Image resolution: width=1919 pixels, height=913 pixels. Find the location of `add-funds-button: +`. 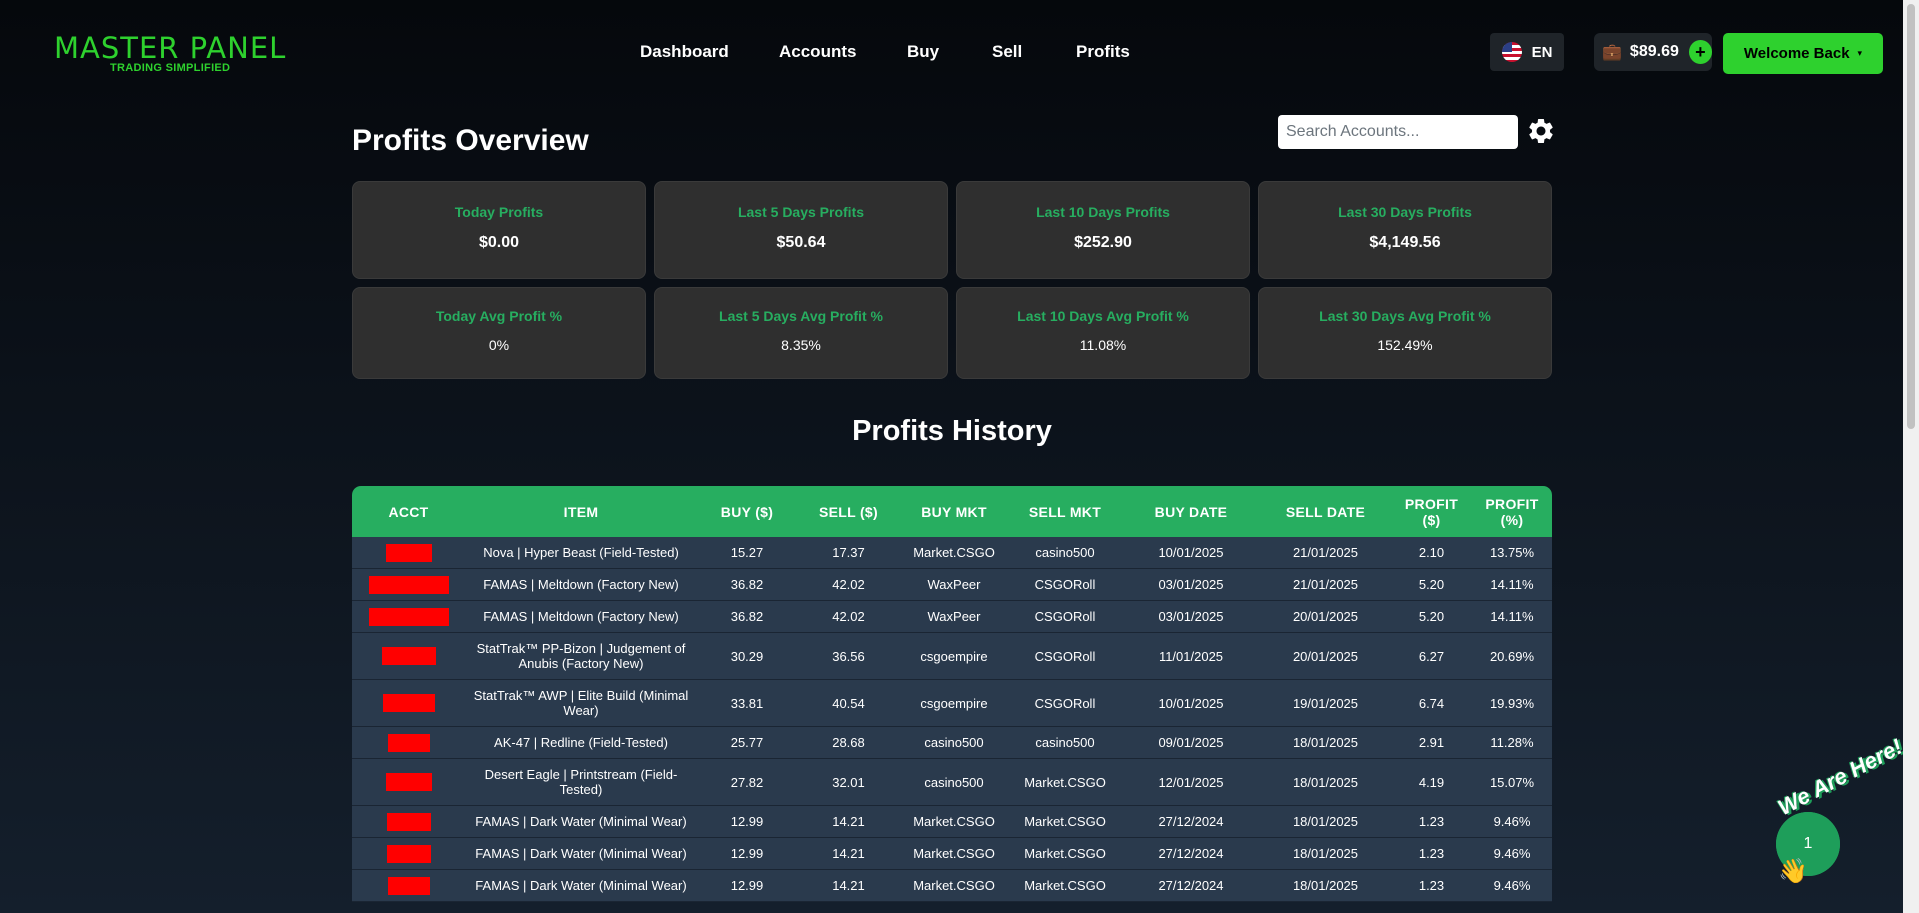

add-funds-button: + is located at coordinates (1700, 52).